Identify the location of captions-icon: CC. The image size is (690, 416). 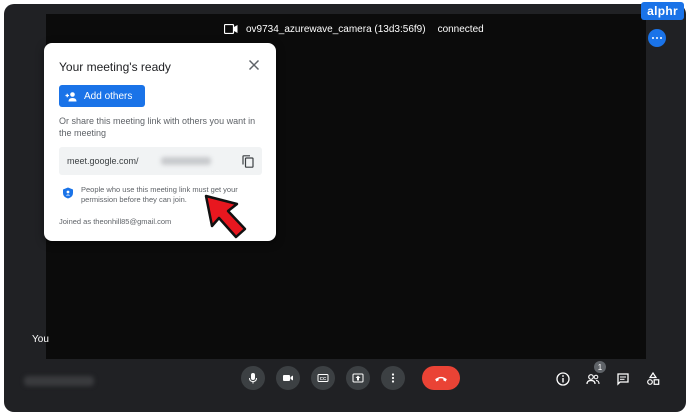
(323, 378).